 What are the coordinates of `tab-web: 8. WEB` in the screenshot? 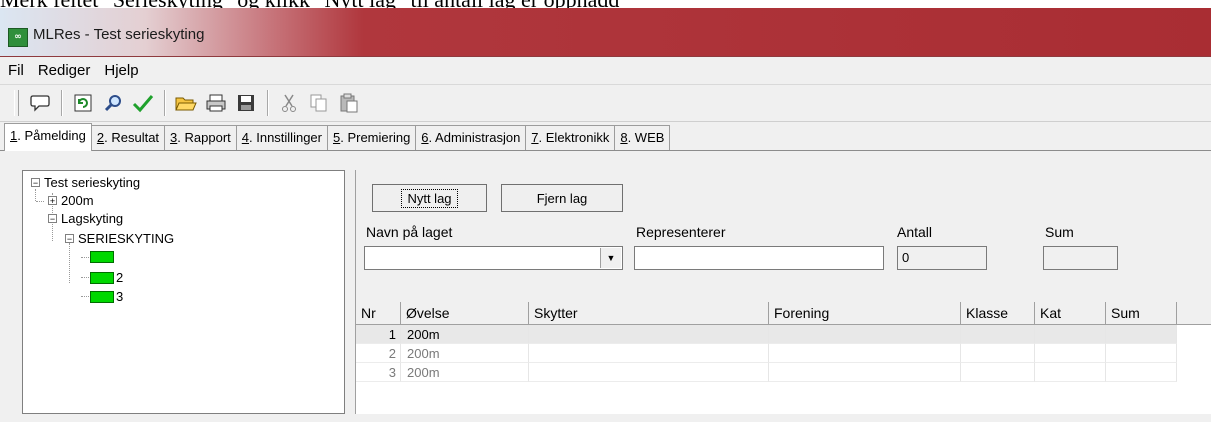 It's located at (642, 137).